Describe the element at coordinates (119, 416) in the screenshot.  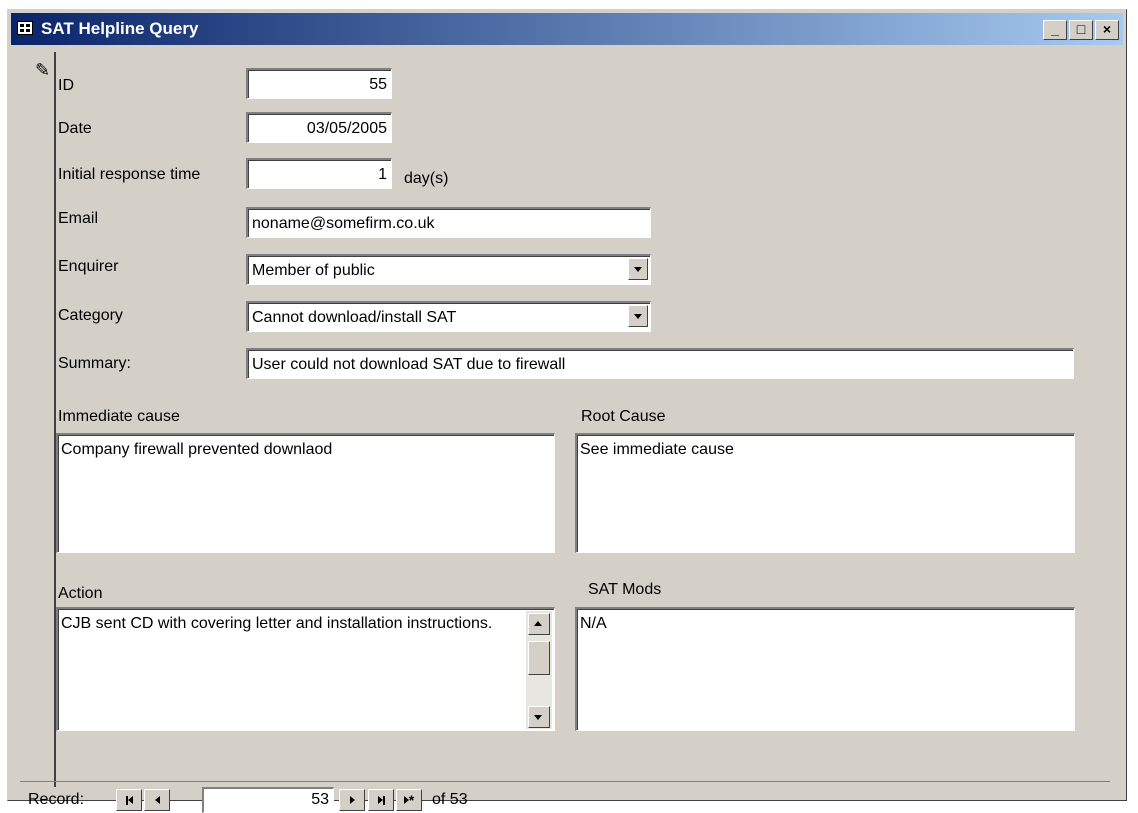
I see `immediate-cause-label: Immediate cause` at that location.